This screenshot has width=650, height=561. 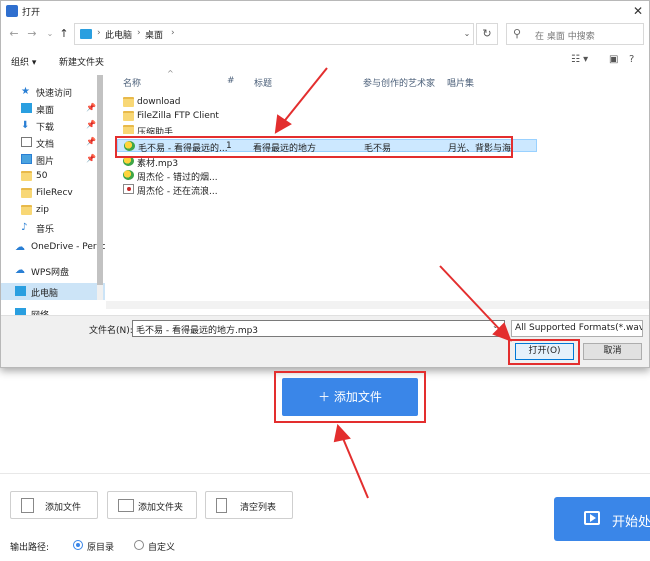 What do you see at coordinates (471, 299) in the screenshot?
I see `arrow-to-open` at bounding box center [471, 299].